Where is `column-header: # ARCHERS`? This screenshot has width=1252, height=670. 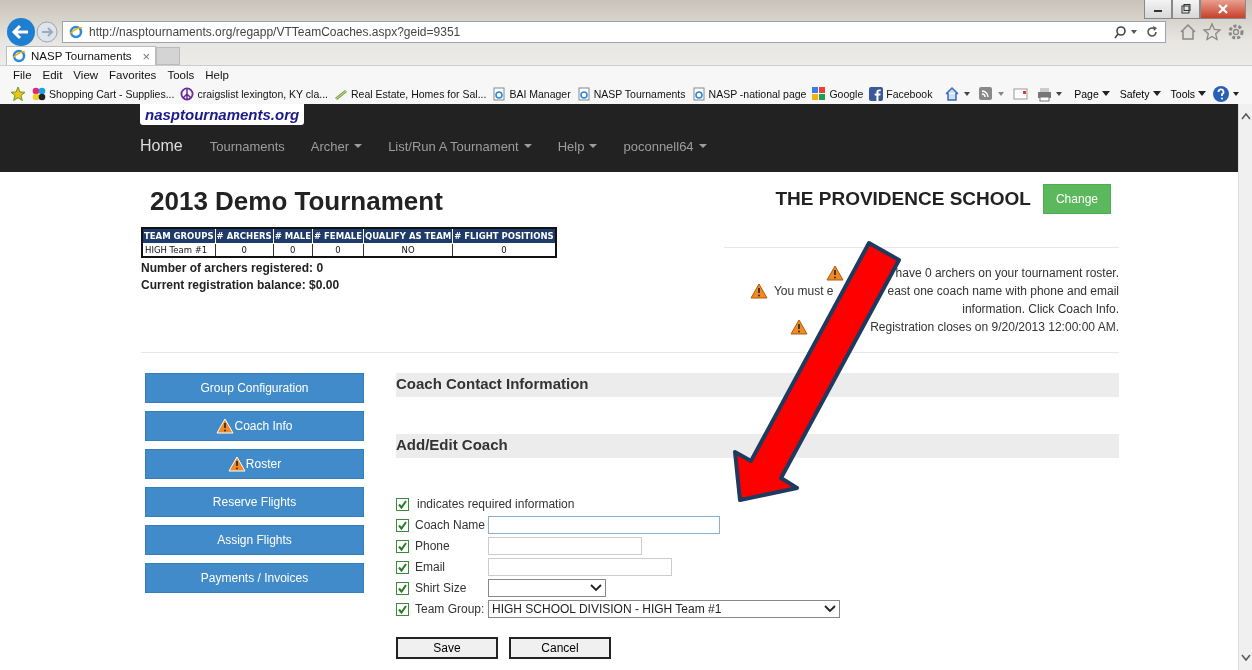 column-header: # ARCHERS is located at coordinates (244, 236).